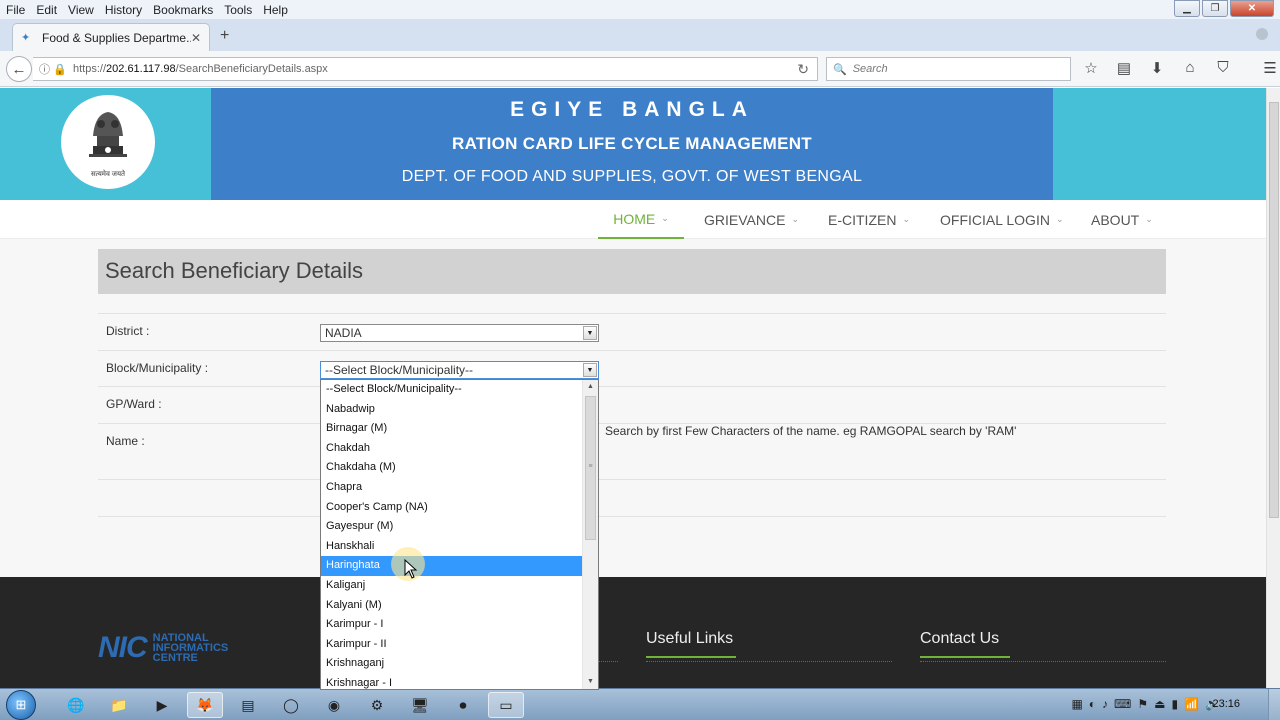  What do you see at coordinates (869, 219) in the screenshot?
I see `nav-e-citizen: E-CITIZEN ⌄` at bounding box center [869, 219].